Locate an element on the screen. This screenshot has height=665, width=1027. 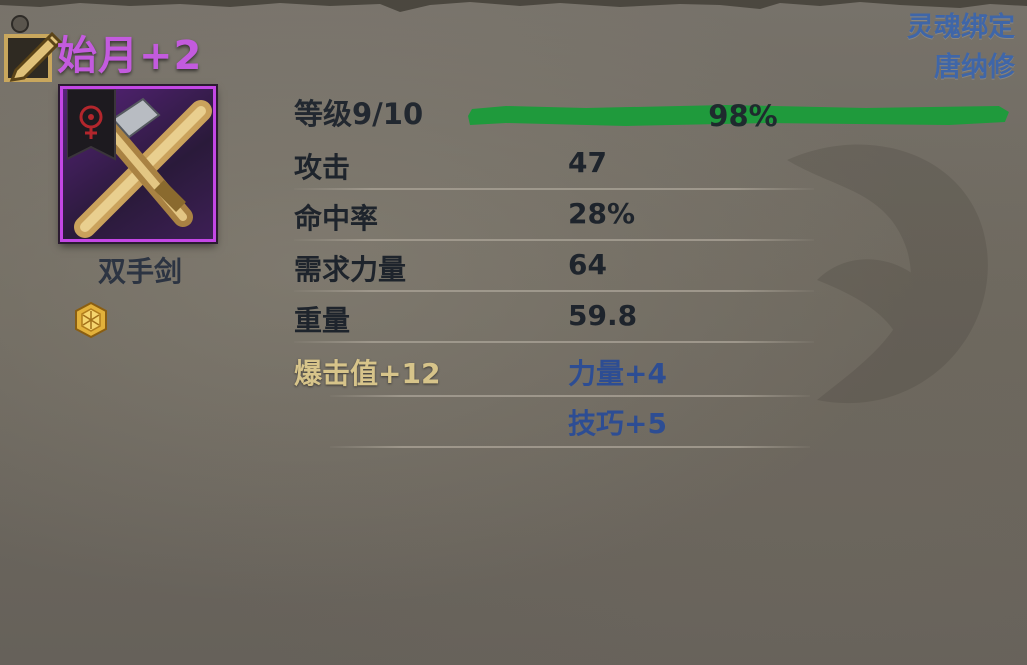
torn-top-edge is located at coordinates (513, 6).